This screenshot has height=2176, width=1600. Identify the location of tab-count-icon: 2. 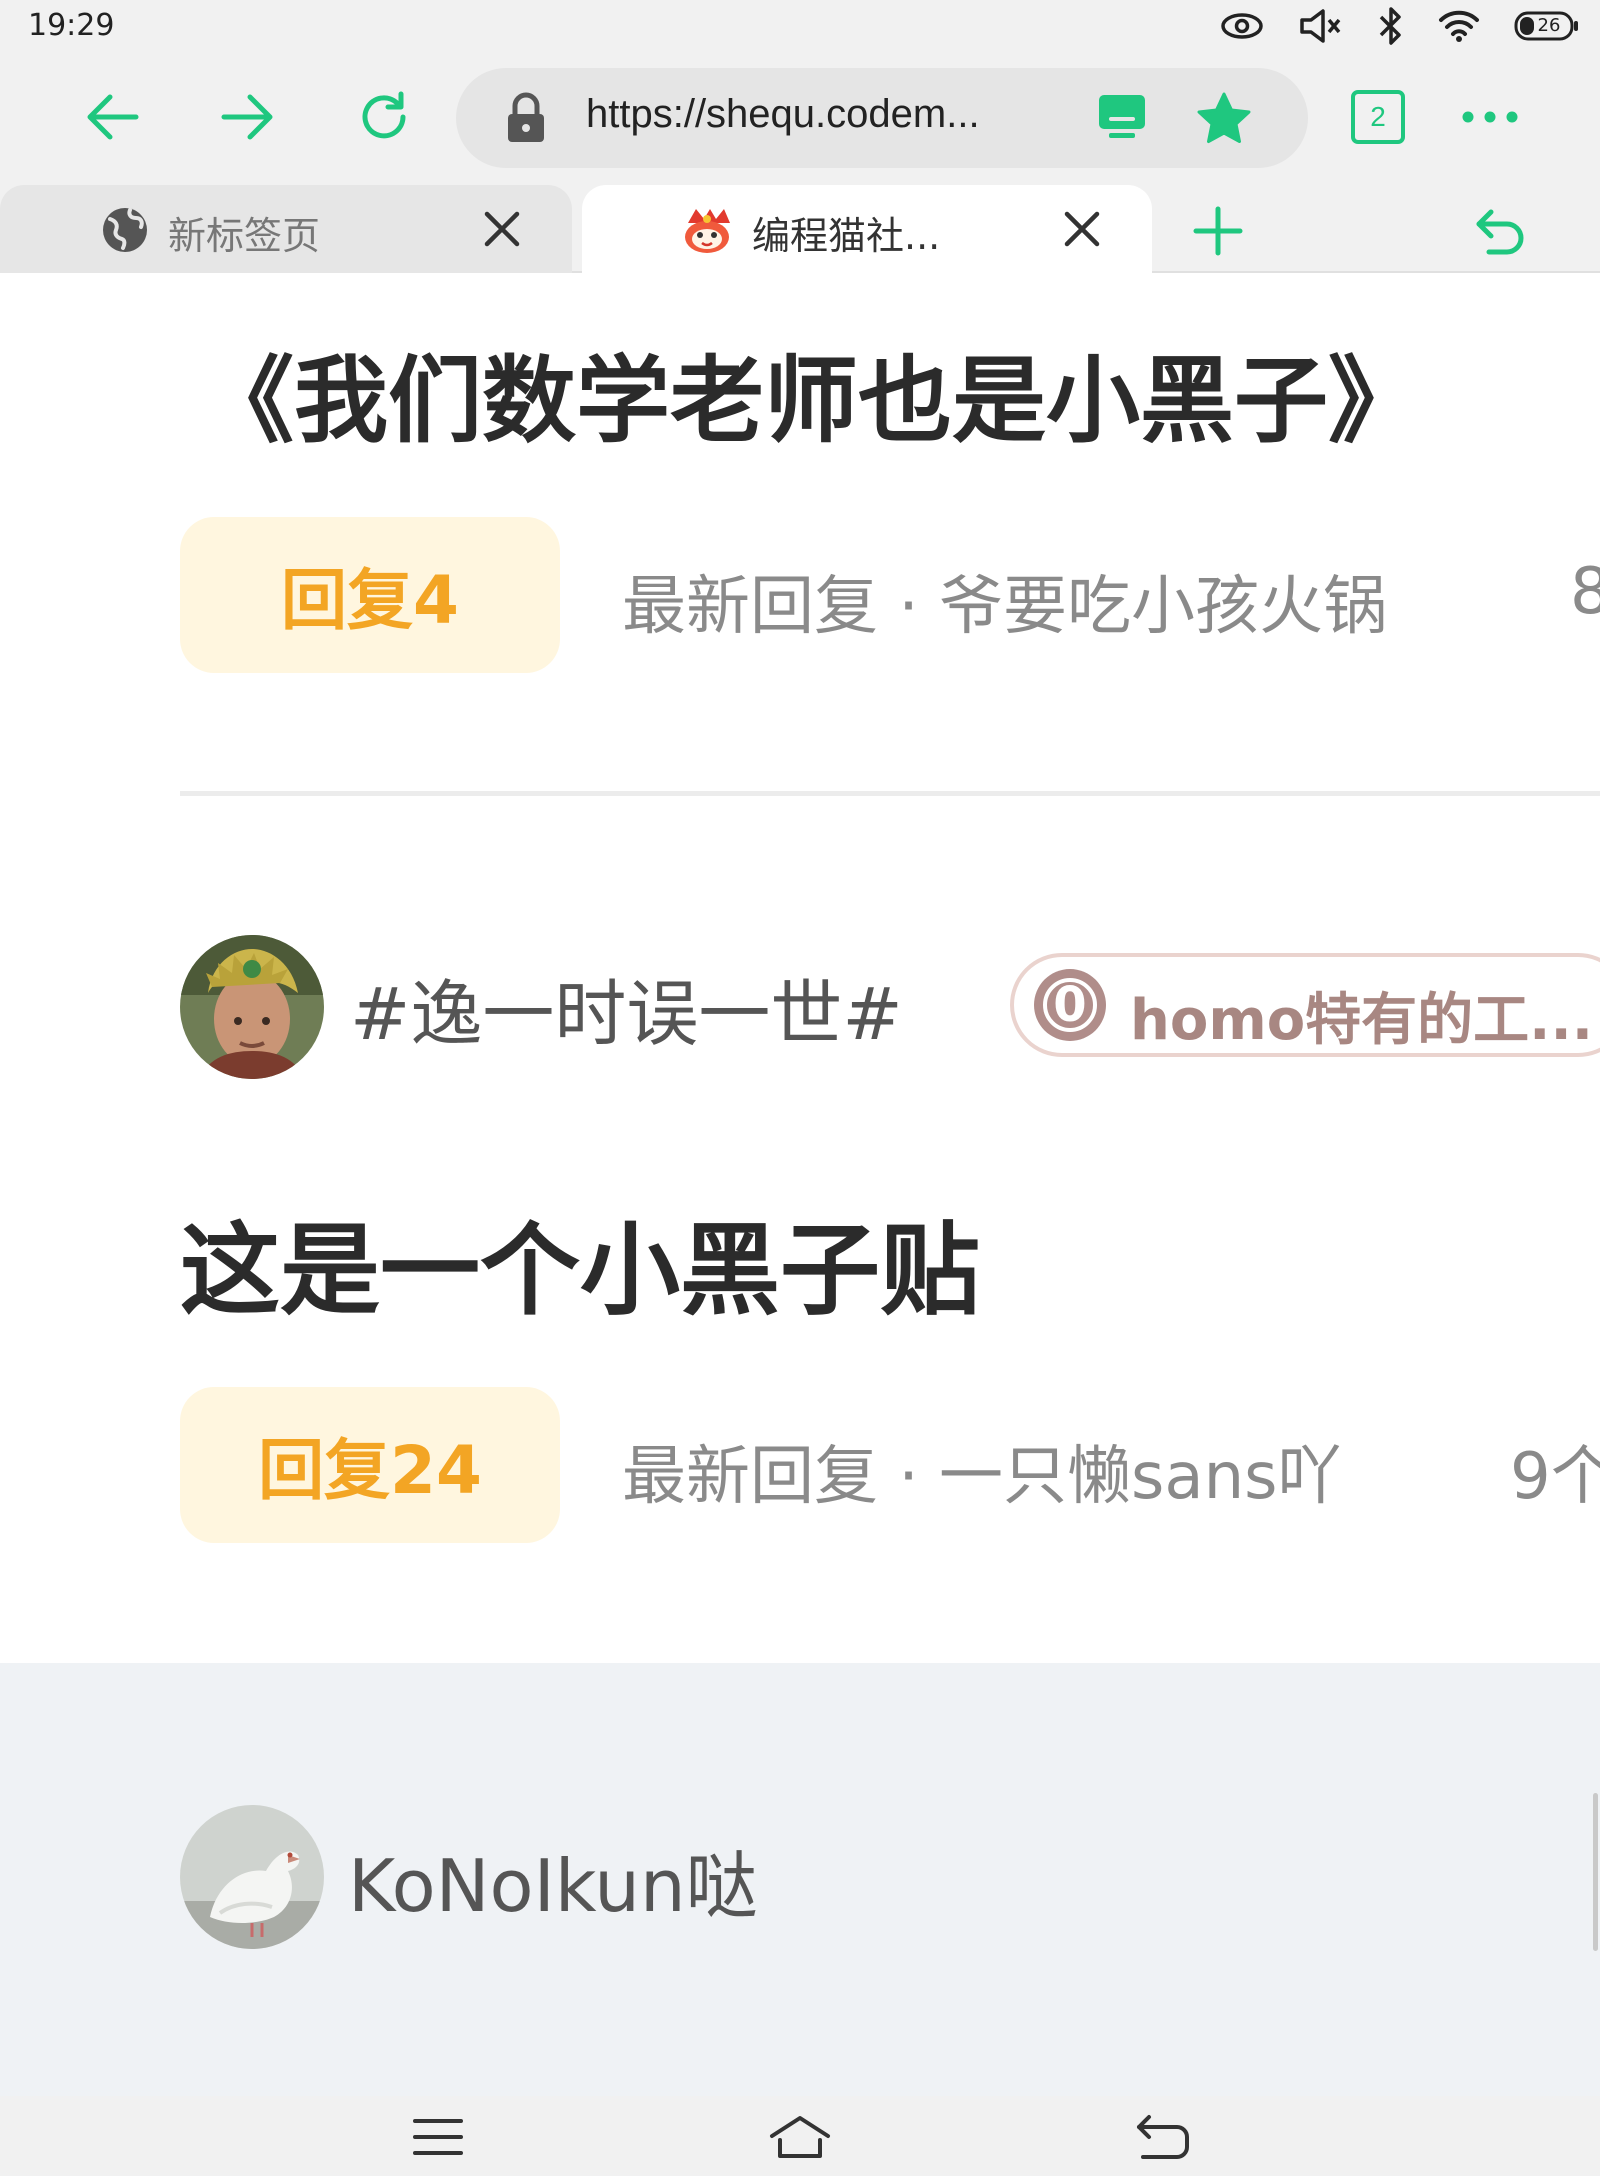
(1378, 117).